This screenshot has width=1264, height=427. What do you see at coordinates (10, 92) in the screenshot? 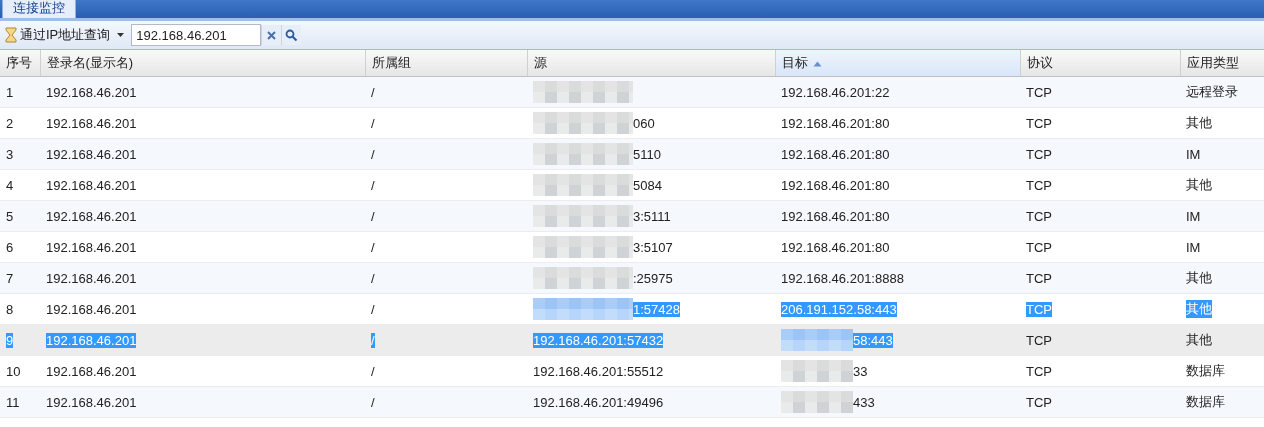
I see `table-cell: 1` at bounding box center [10, 92].